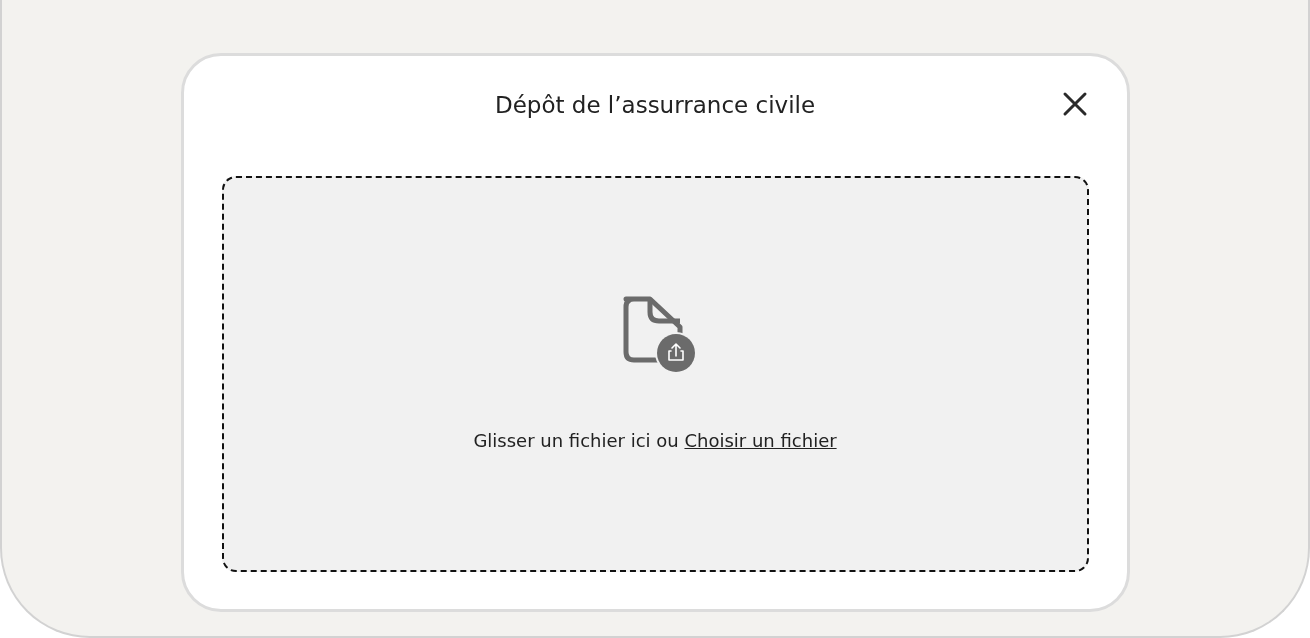 Image resolution: width=1310 pixels, height=638 pixels. I want to click on dropzone-prompt: Glisser un fichier ici ou Choisir un fichier, so click(655, 440).